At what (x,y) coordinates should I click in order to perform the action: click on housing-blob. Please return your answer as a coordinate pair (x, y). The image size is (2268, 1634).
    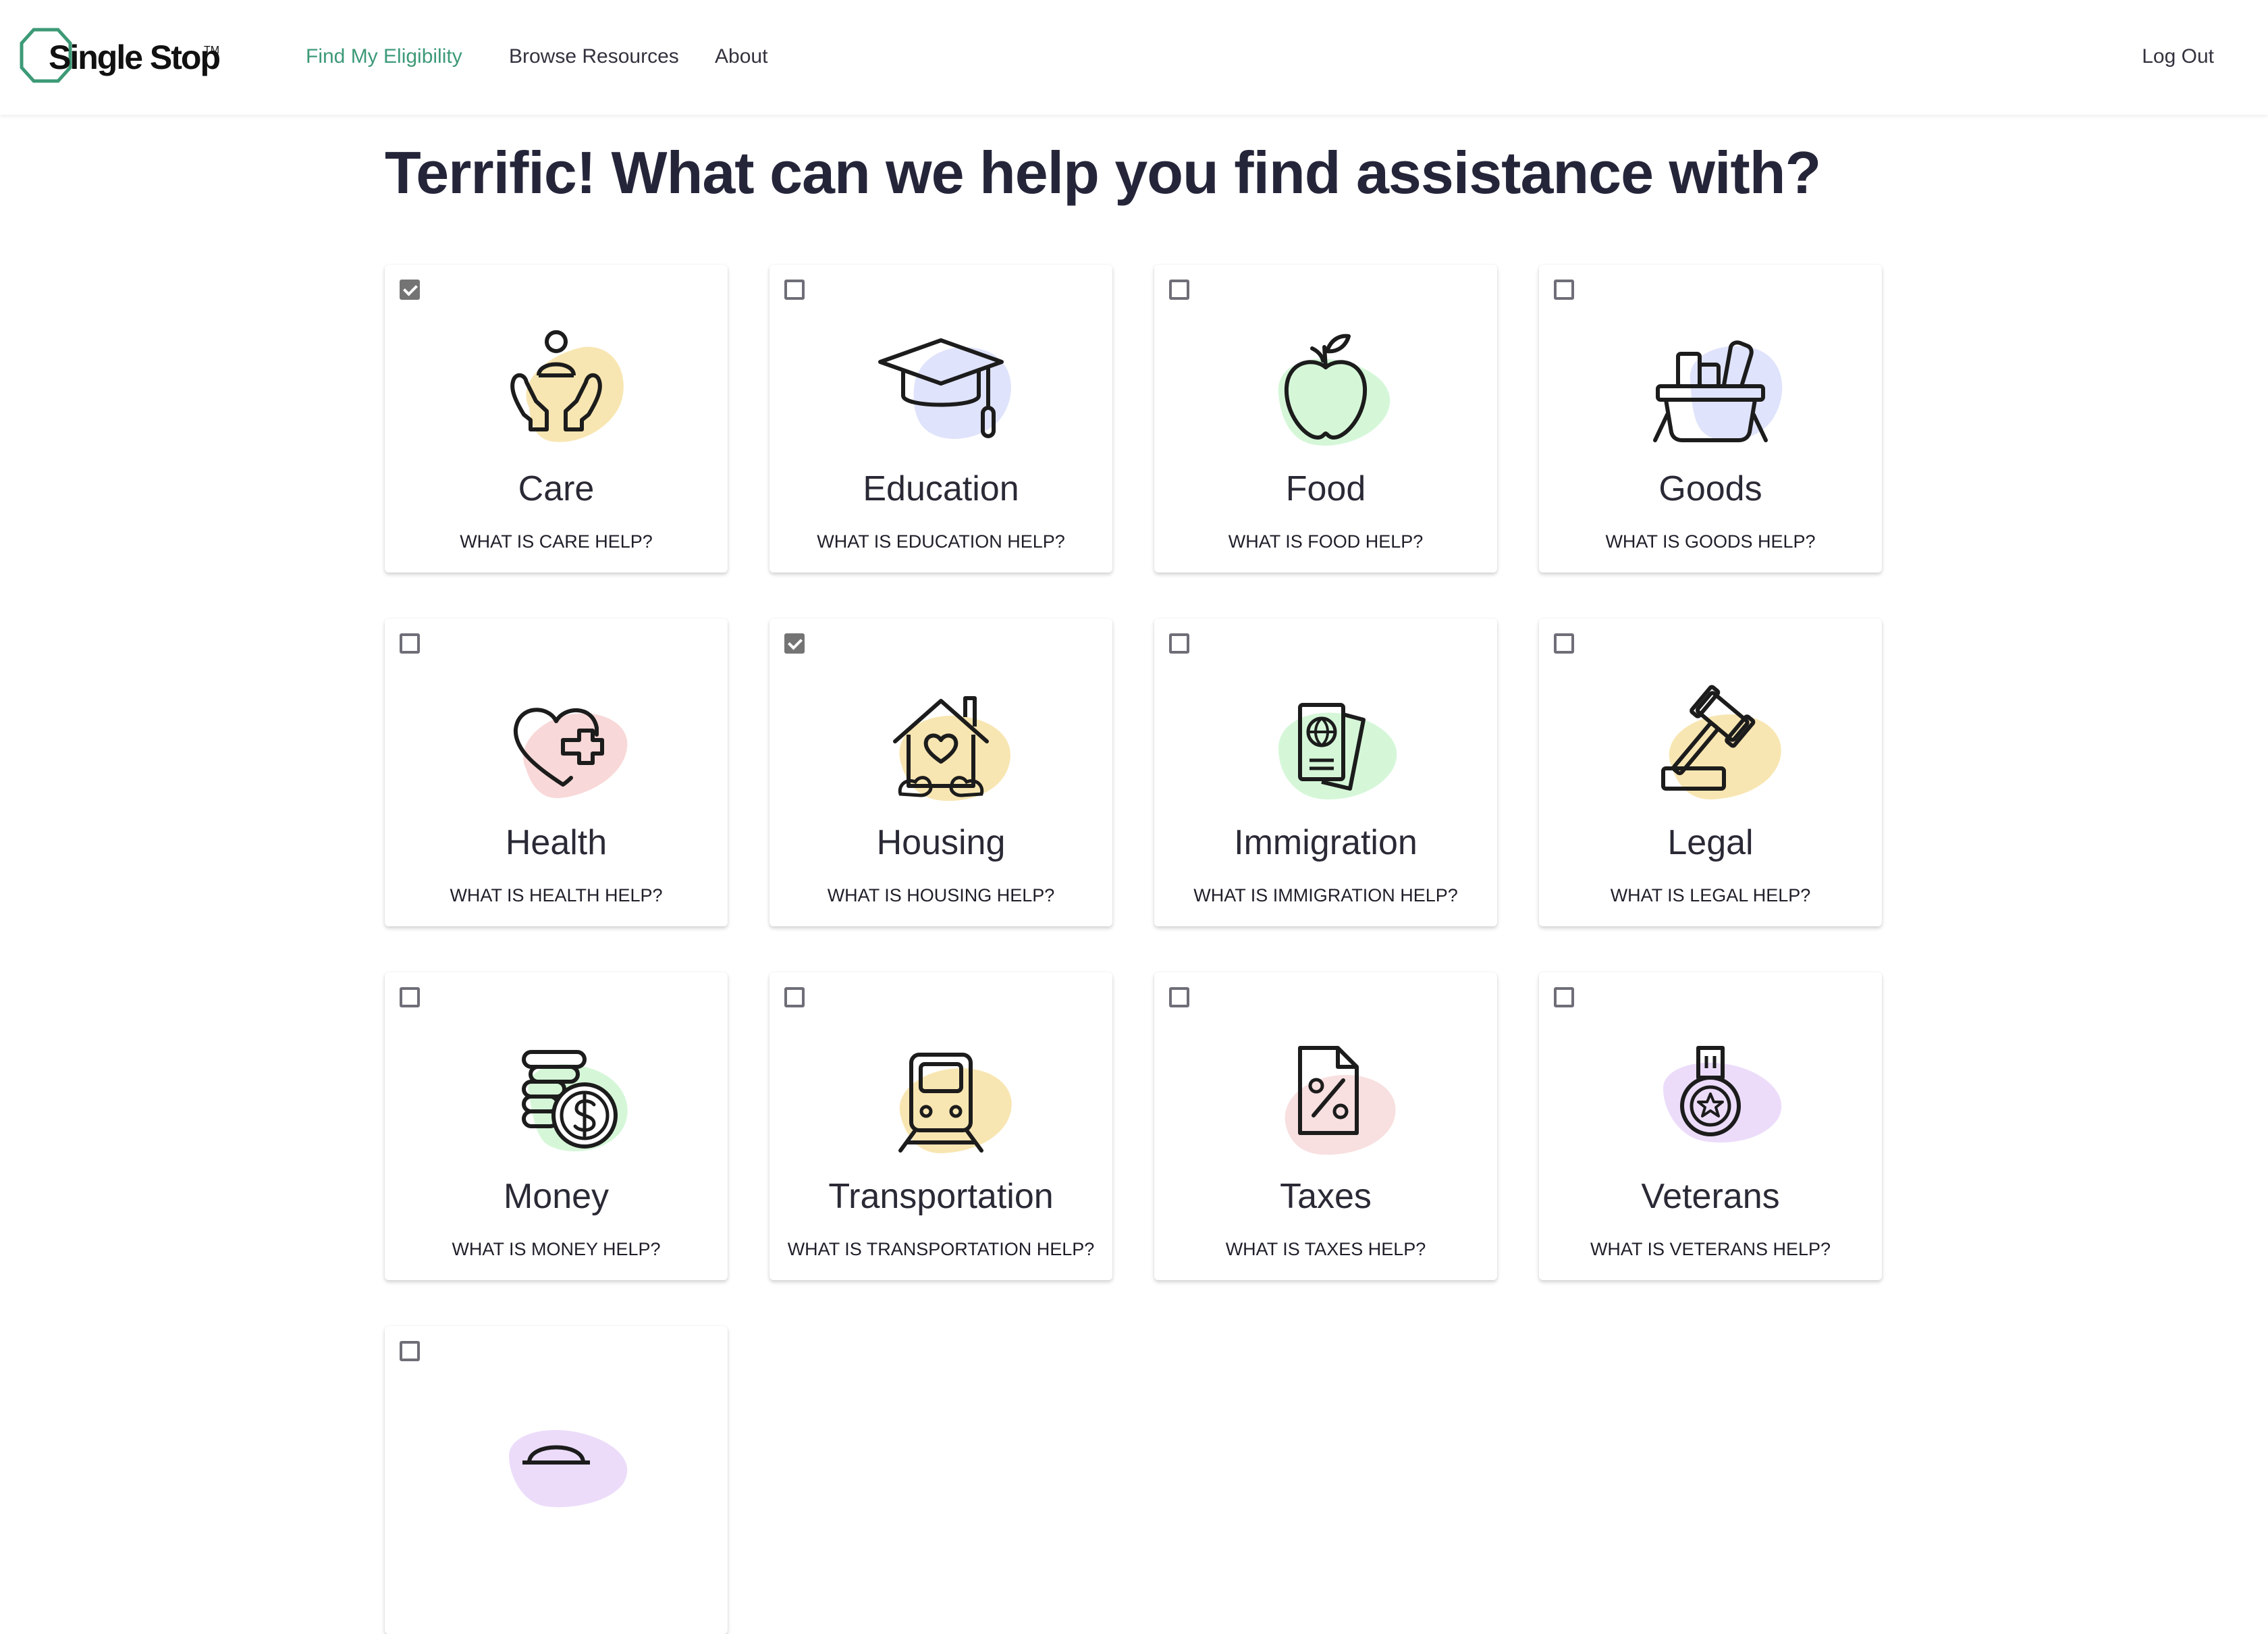
    Looking at the image, I should click on (955, 758).